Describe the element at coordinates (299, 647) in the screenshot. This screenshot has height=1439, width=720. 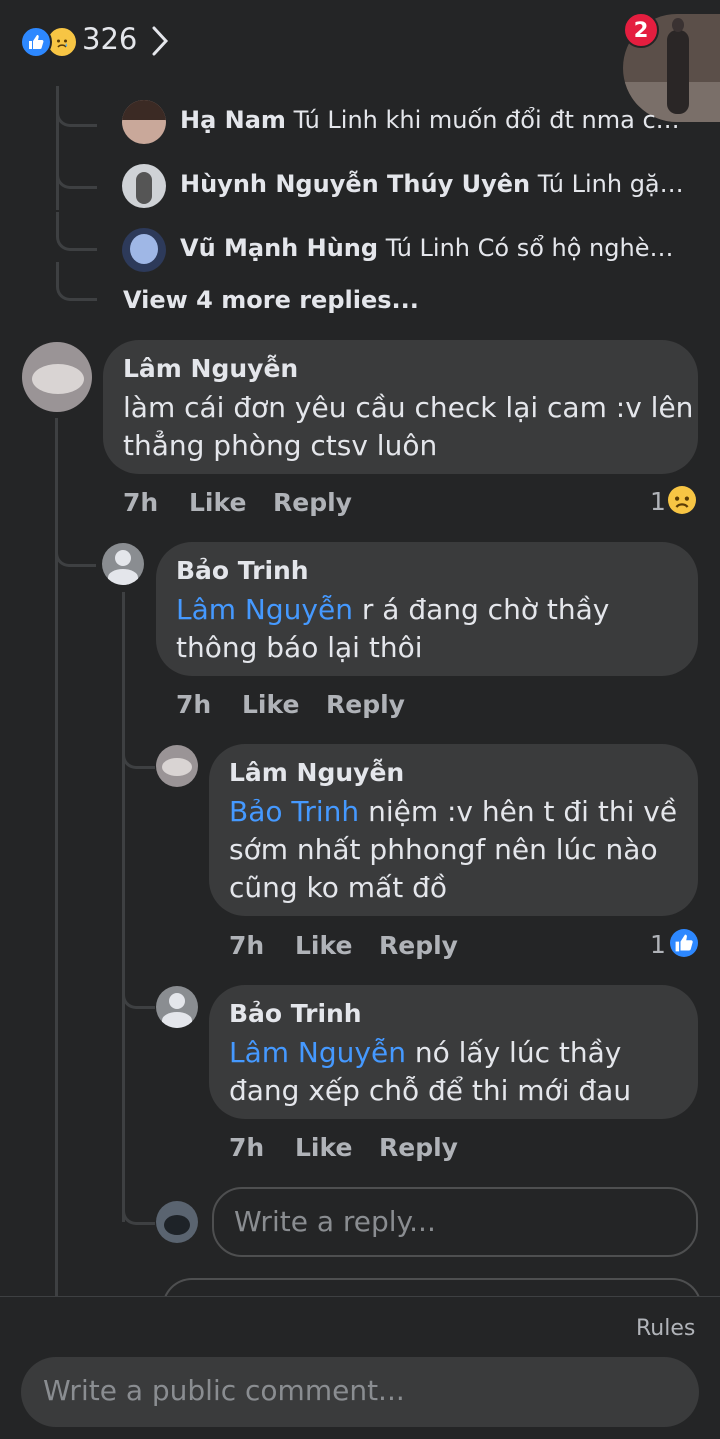
I see `comment-text-line: thông báo lại thôi` at that location.